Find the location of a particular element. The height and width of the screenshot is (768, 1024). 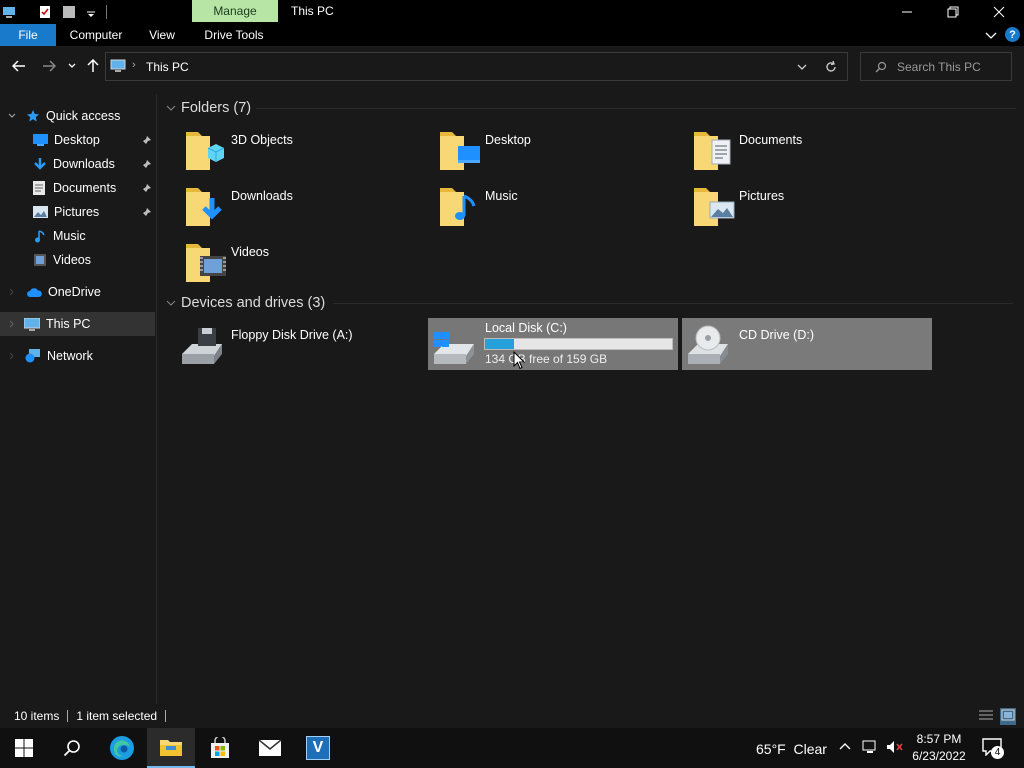

file-explorer-button is located at coordinates (171, 748).